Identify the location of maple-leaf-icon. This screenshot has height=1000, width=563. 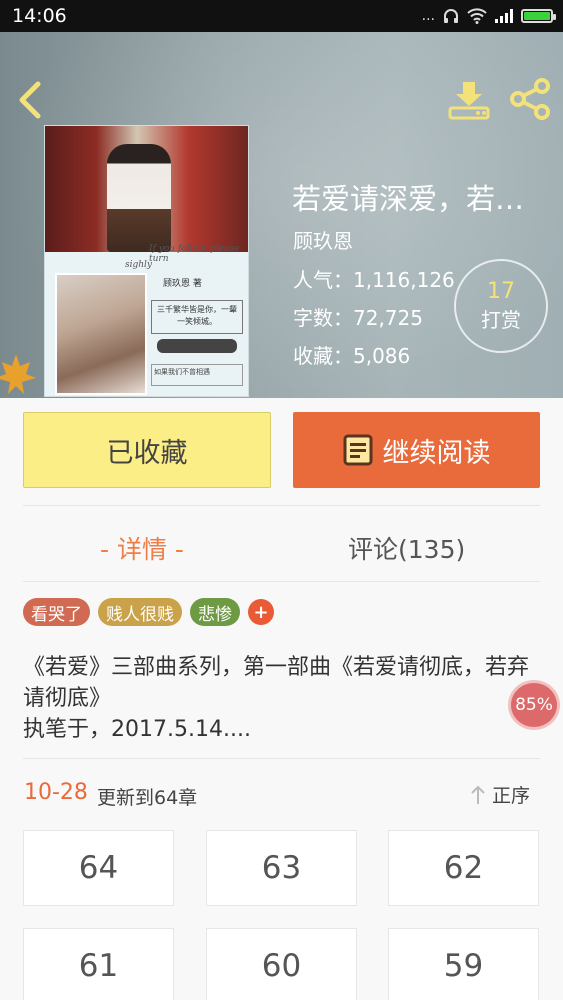
(18, 374).